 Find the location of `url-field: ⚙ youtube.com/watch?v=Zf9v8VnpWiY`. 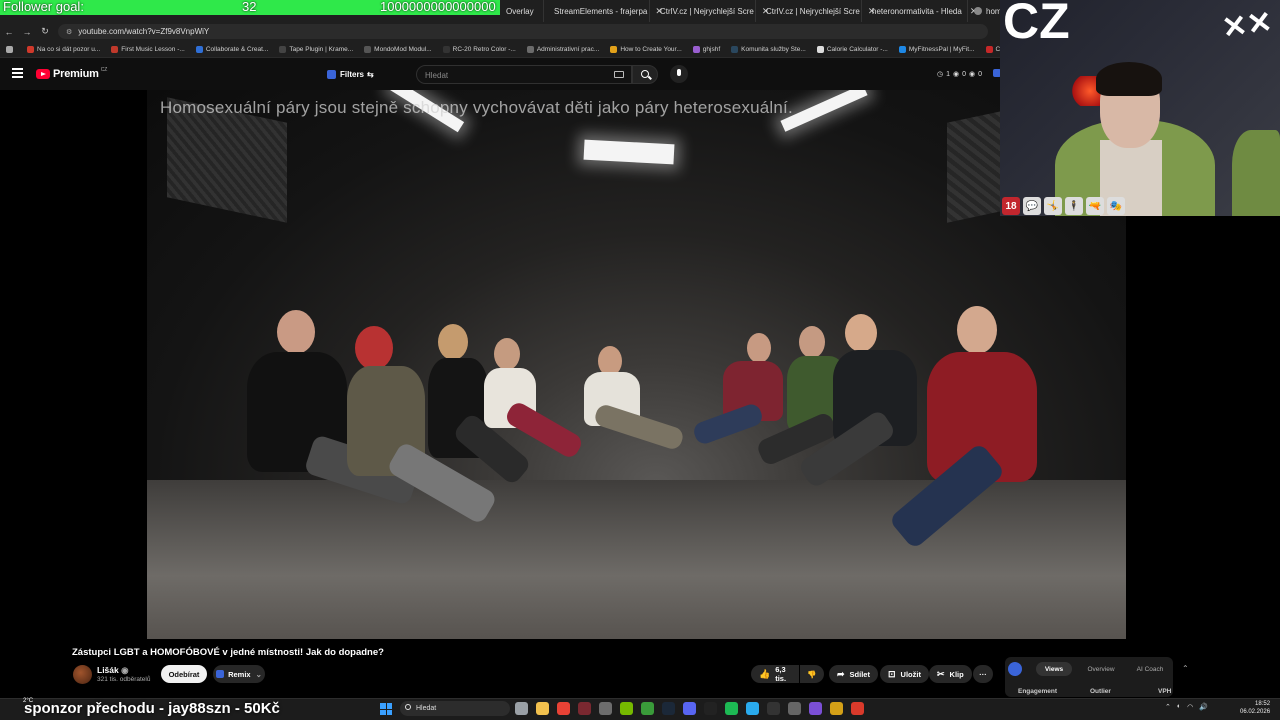

url-field: ⚙ youtube.com/watch?v=Zf9v8VnpWiY is located at coordinates (523, 31).